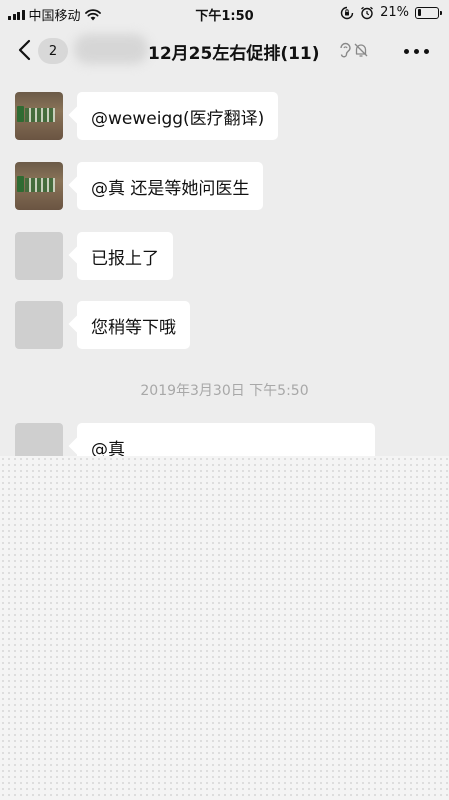 This screenshot has width=449, height=800. I want to click on status-right: 21%, so click(391, 12).